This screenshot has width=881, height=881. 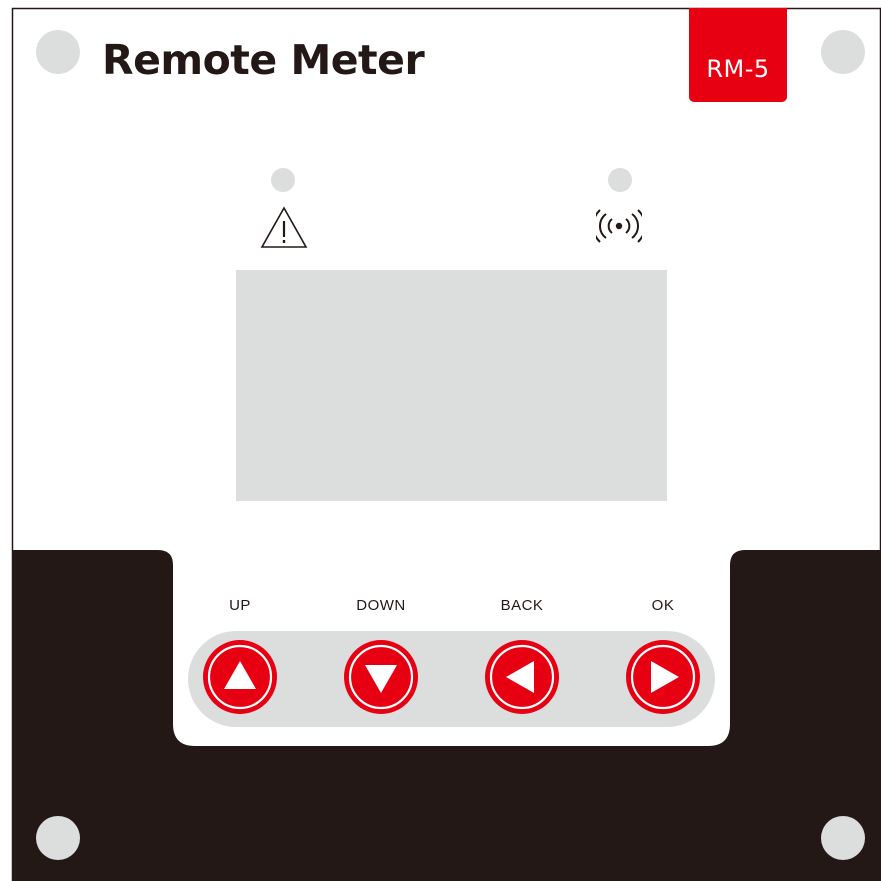 What do you see at coordinates (263, 60) in the screenshot?
I see `device-title: Remote Meter` at bounding box center [263, 60].